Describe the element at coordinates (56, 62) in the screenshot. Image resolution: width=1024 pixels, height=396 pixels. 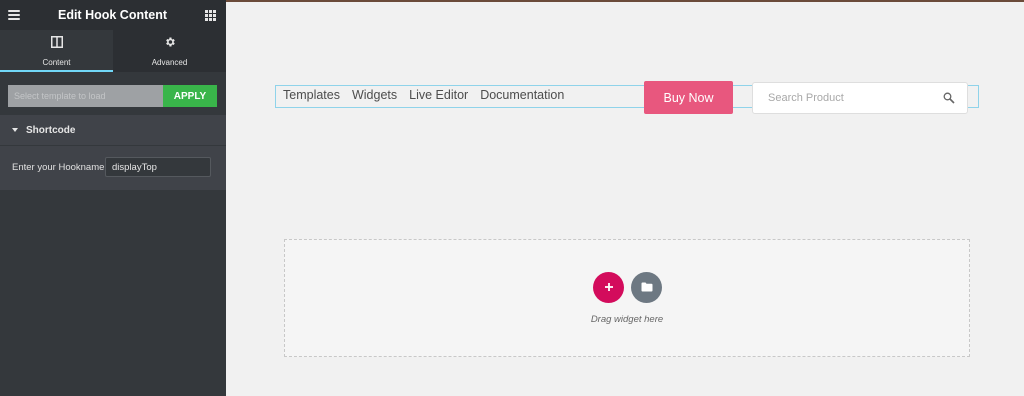
I see `tab-content-label: Content` at that location.